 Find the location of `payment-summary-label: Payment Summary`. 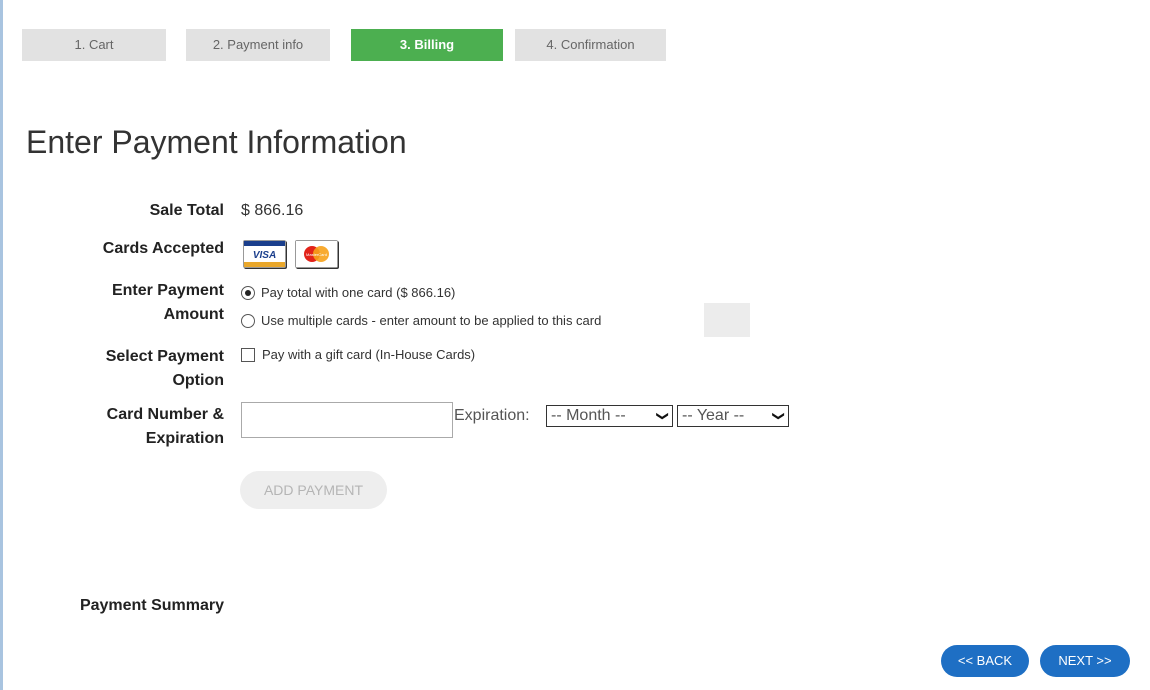

payment-summary-label: Payment Summary is located at coordinates (151, 605).